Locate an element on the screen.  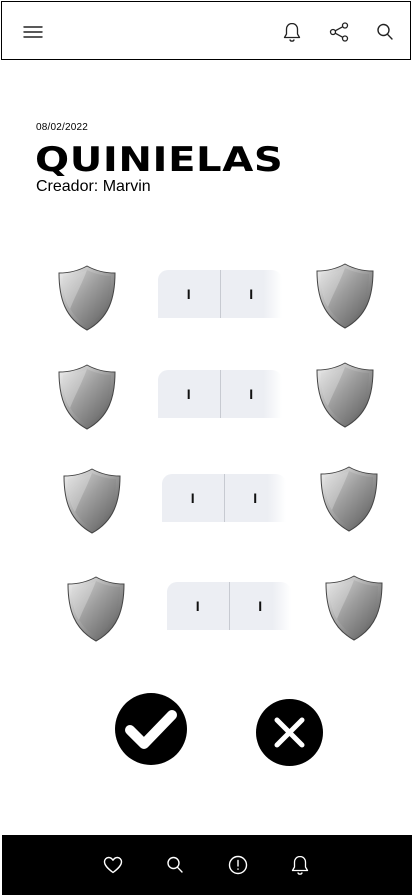
quiniela-date: 08/02/2022 is located at coordinates (62, 127).